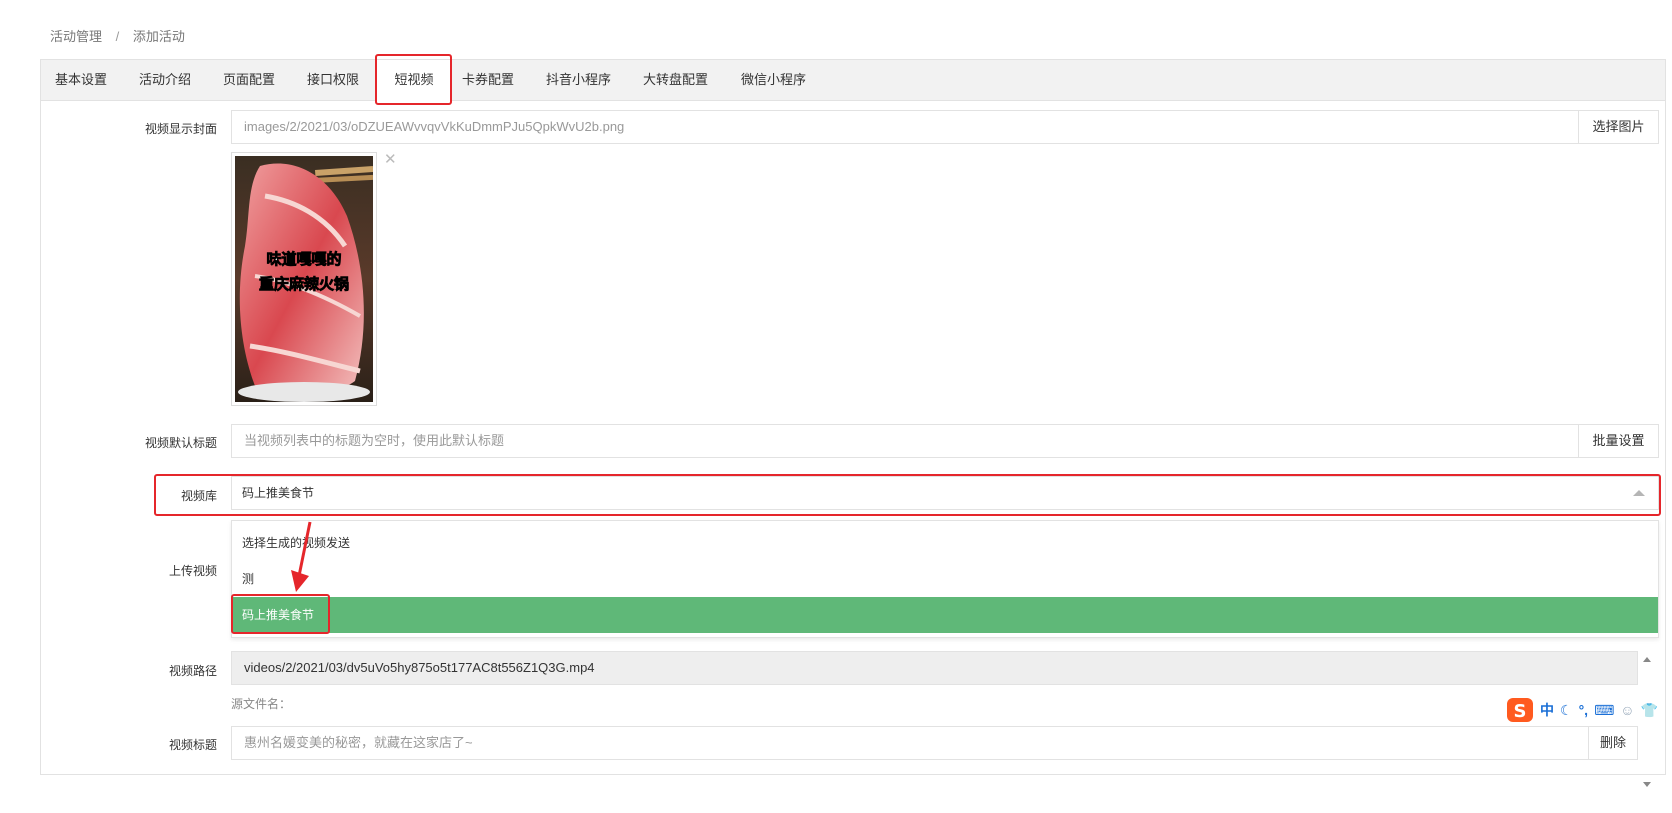  I want to click on annotation-arrow-icon, so click(301, 556).